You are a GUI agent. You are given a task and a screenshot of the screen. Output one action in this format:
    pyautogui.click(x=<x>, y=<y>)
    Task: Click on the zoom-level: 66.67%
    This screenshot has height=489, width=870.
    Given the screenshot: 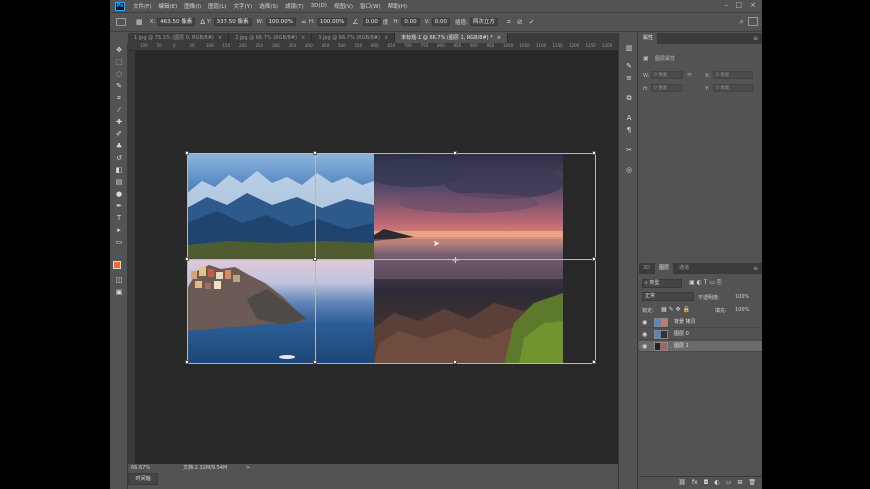 What is the action you would take?
    pyautogui.click(x=140, y=468)
    